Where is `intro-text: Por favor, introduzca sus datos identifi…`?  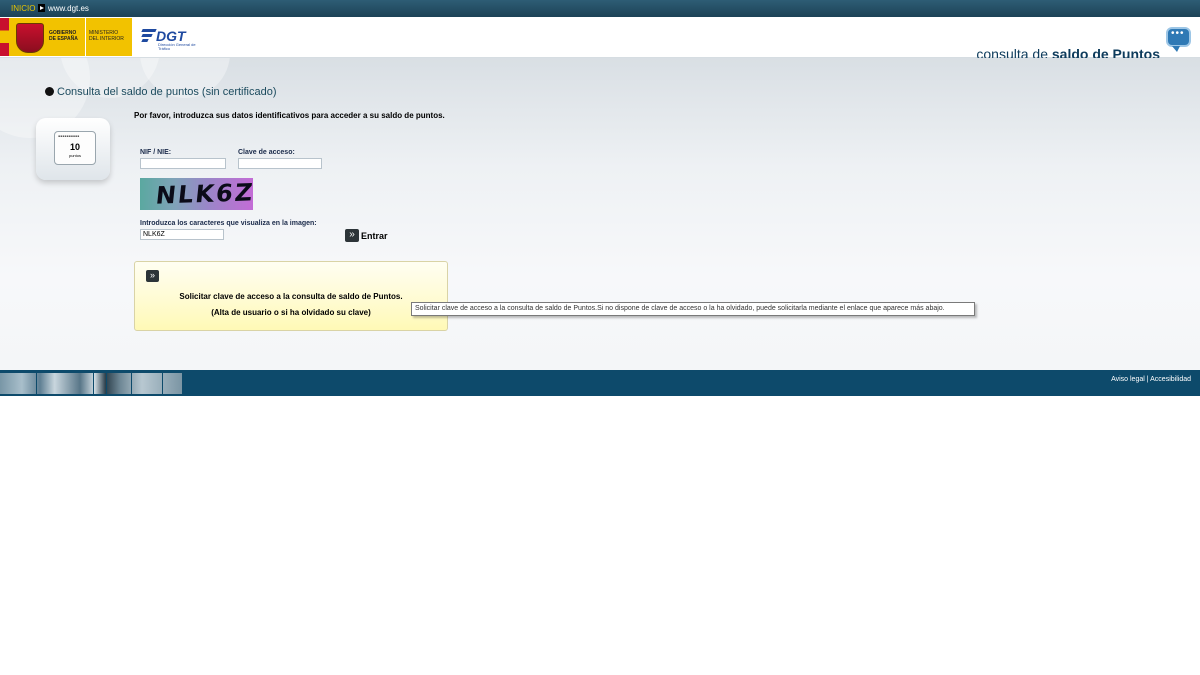 intro-text: Por favor, introduzca sus datos identifi… is located at coordinates (289, 115).